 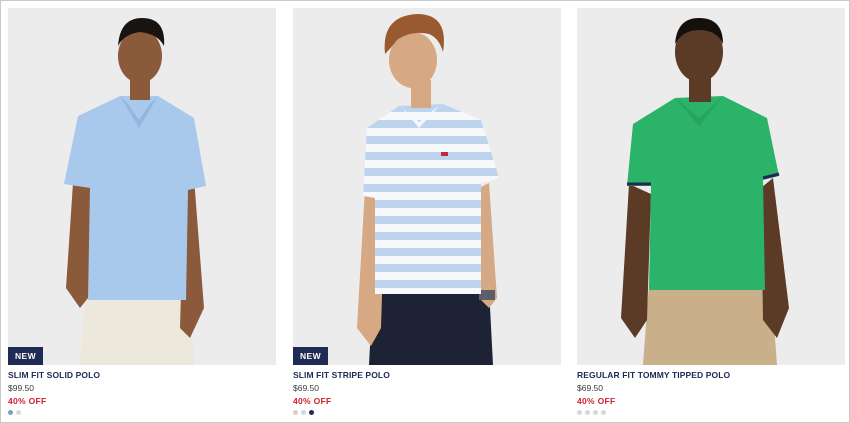 I want to click on product-name: SLIM FIT STRIPE POLO, so click(x=427, y=375).